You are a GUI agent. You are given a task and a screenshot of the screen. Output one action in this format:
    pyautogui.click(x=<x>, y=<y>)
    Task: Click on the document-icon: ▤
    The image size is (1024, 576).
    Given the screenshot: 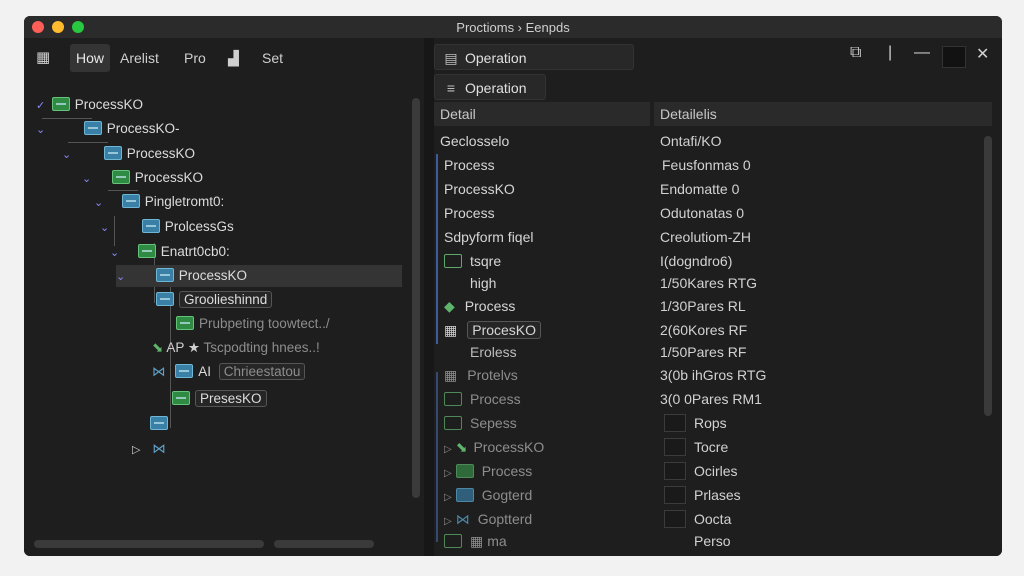 What is the action you would take?
    pyautogui.click(x=451, y=58)
    